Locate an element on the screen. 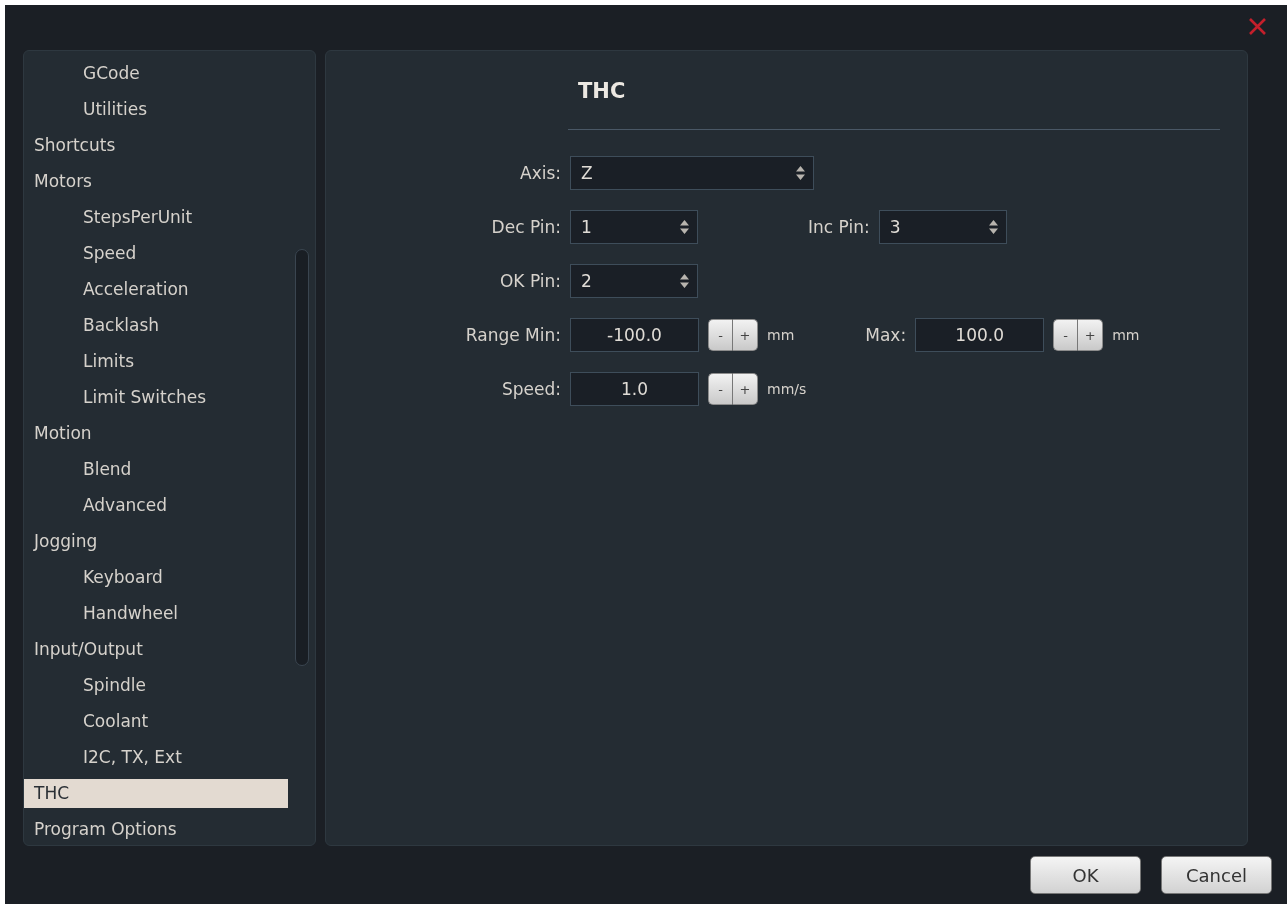 The height and width of the screenshot is (904, 1287). unit-label: mm/s is located at coordinates (787, 389).